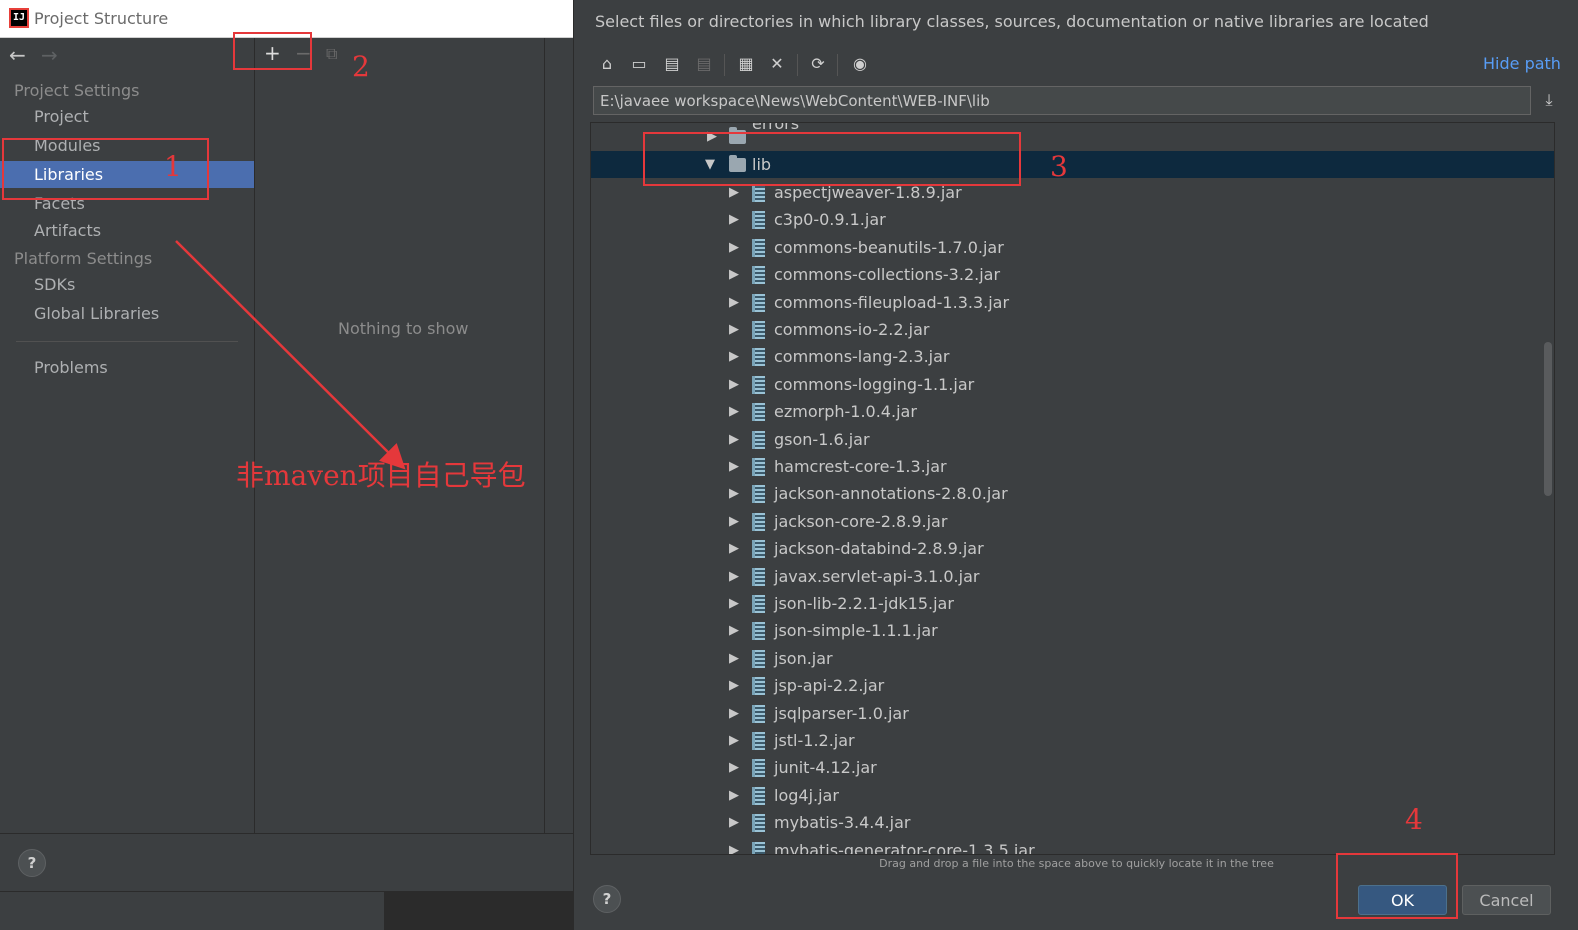 The width and height of the screenshot is (1578, 930). Describe the element at coordinates (49, 55) in the screenshot. I see `forward-arrow-icon: →` at that location.